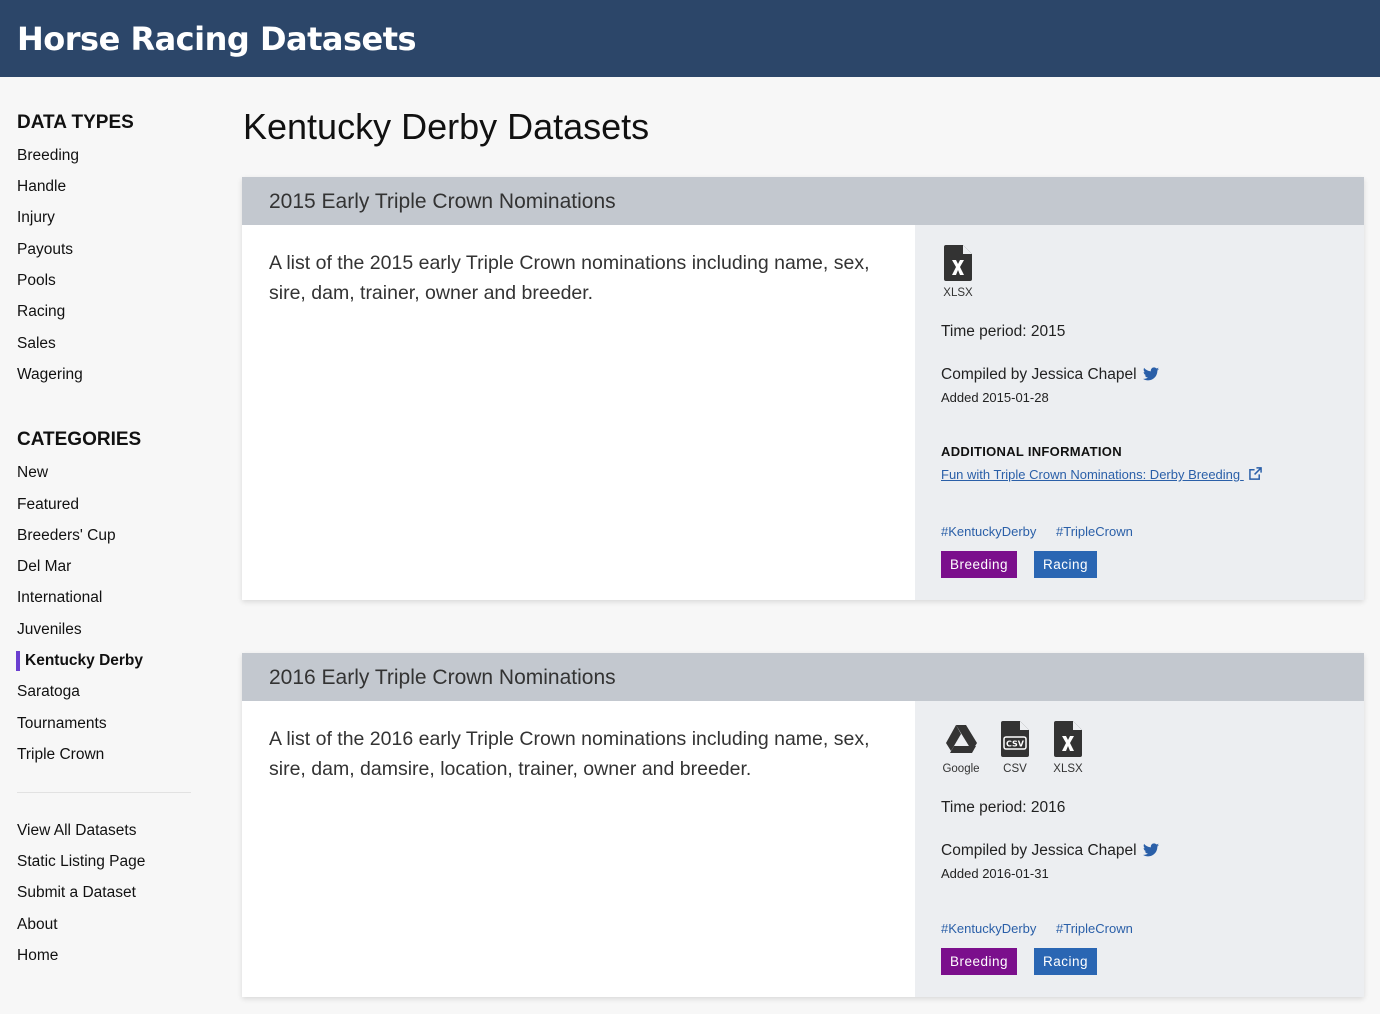  What do you see at coordinates (442, 678) in the screenshot?
I see `card-title: 2016 Early Triple Crown Nominations` at bounding box center [442, 678].